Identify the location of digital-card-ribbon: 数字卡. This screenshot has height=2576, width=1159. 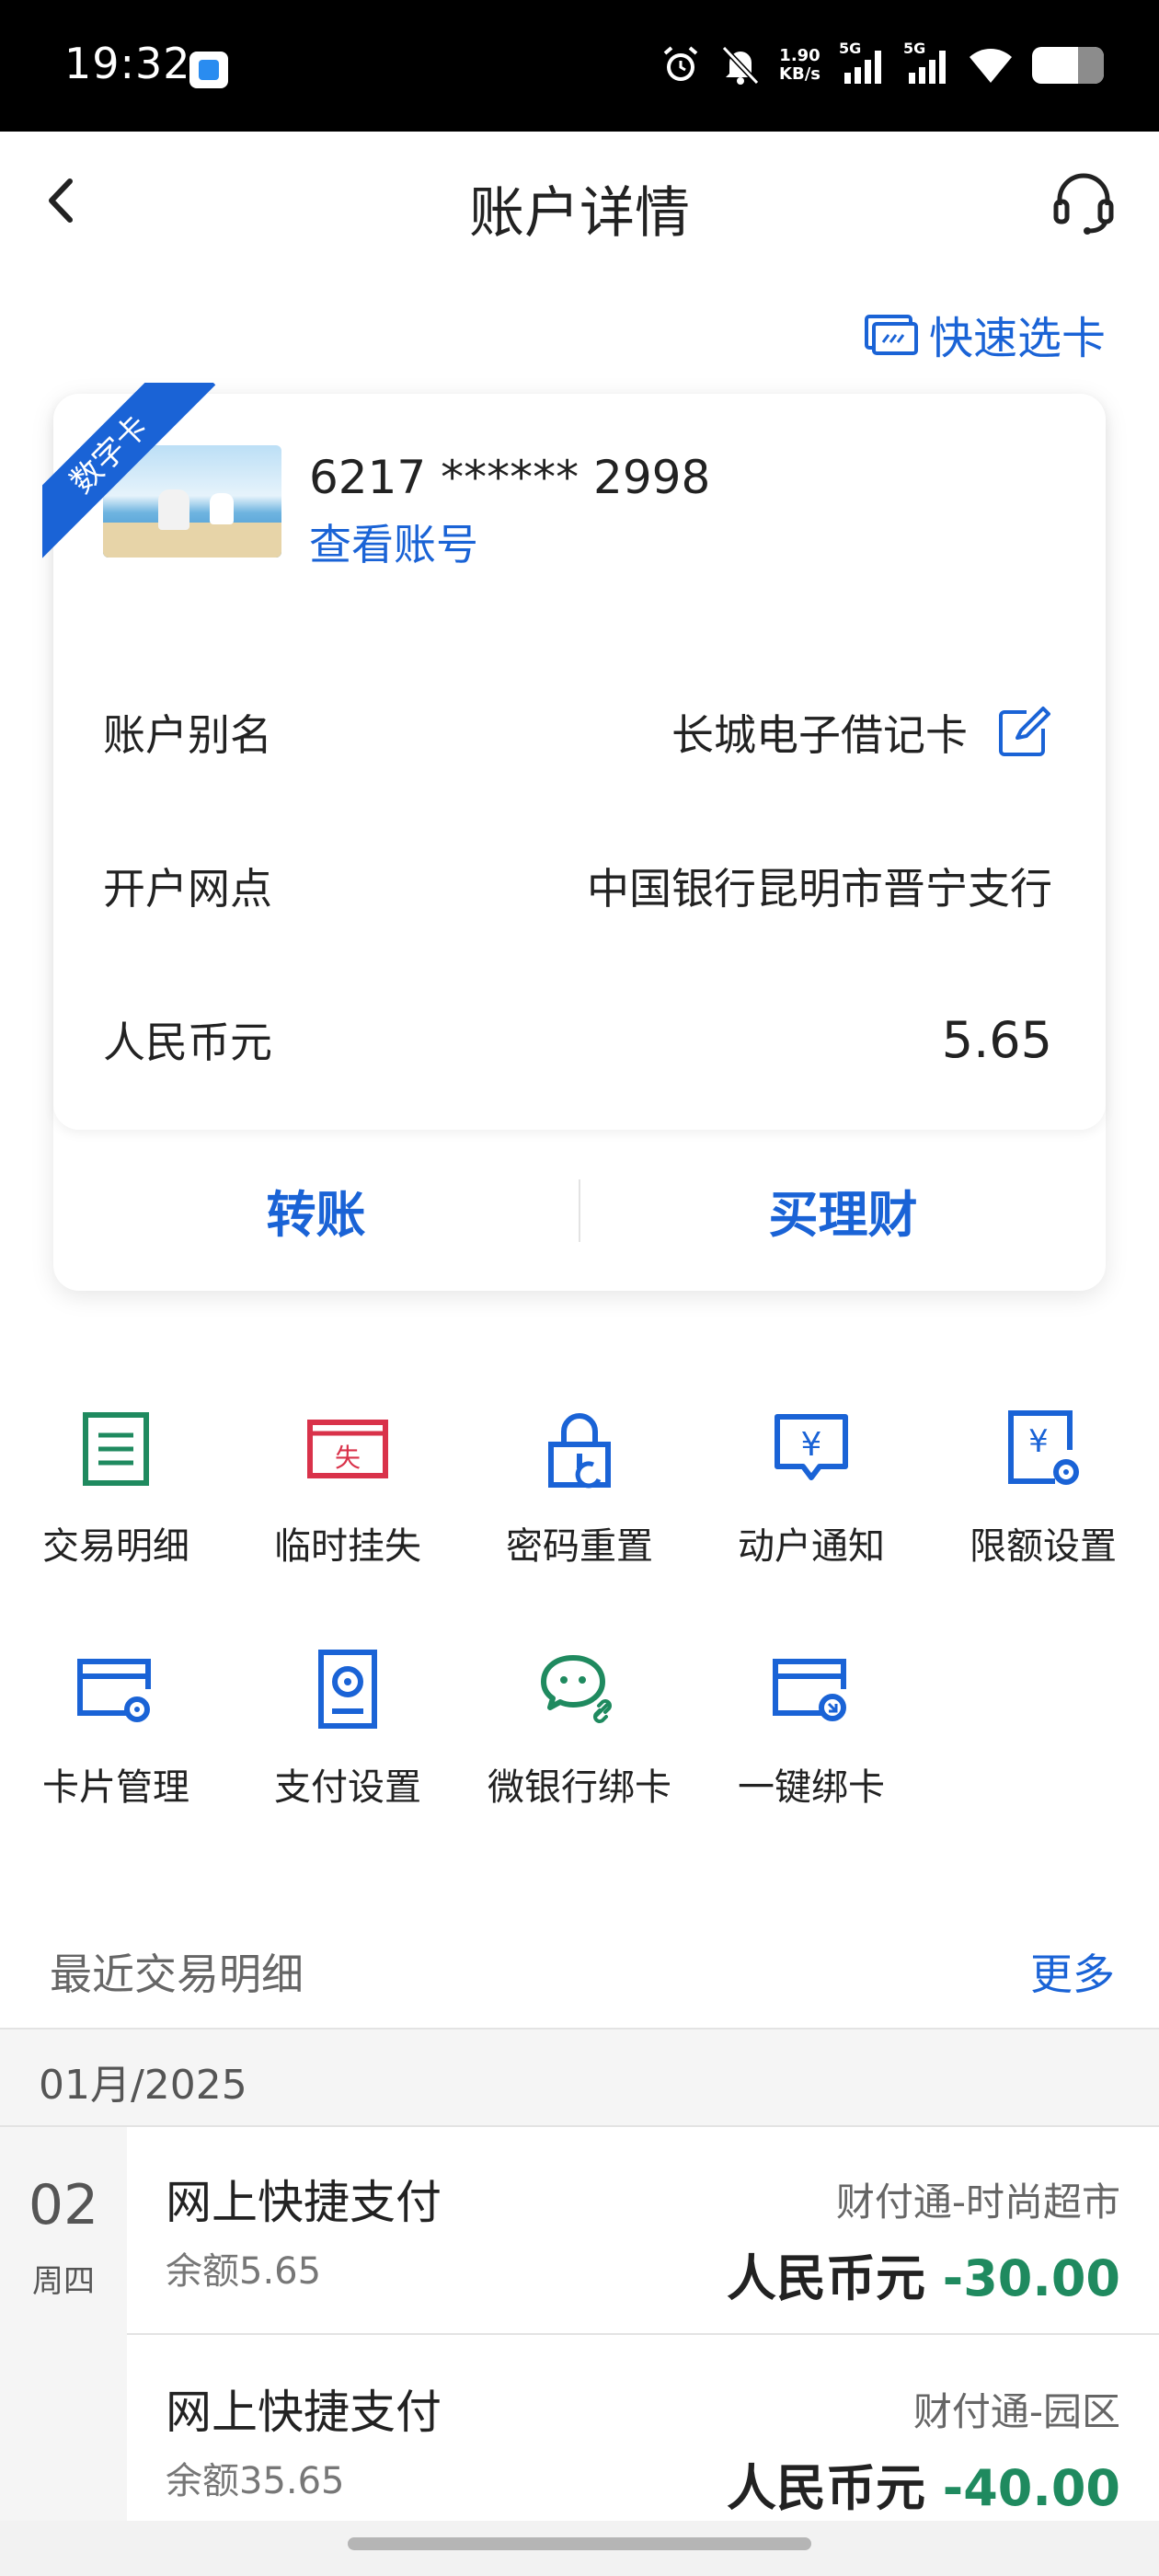
(134, 475).